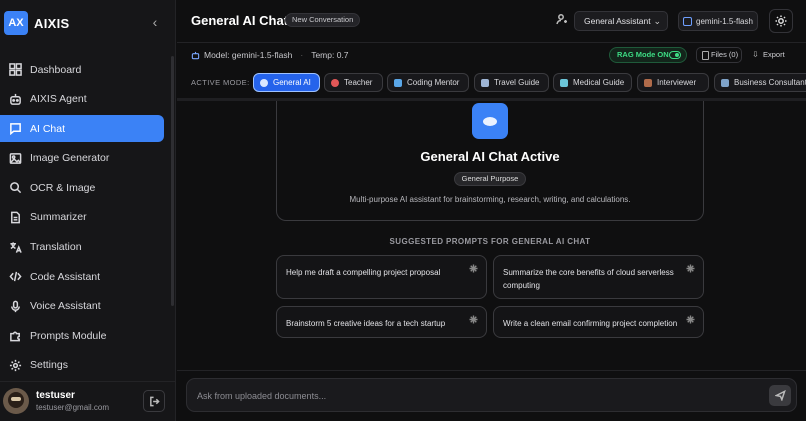  I want to click on sidebar-item-ocr-image: OCR & Image, so click(82, 187).